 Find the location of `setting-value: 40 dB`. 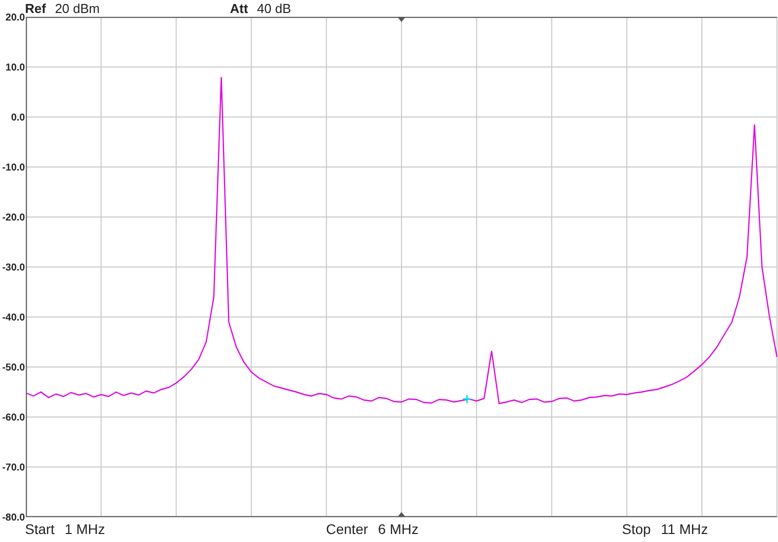

setting-value: 40 dB is located at coordinates (274, 8).